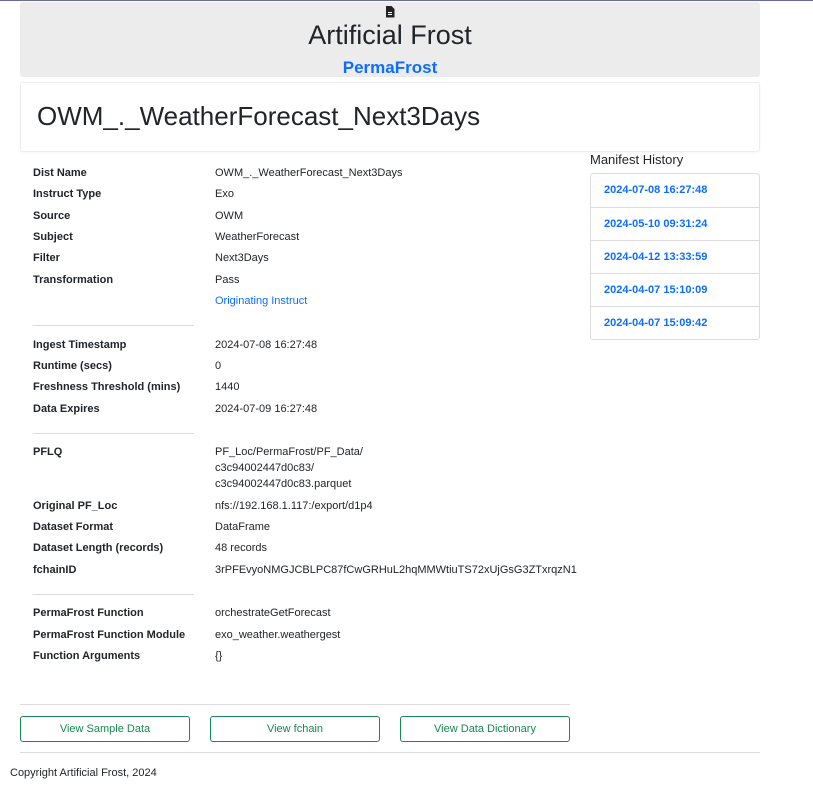  What do you see at coordinates (73, 280) in the screenshot?
I see `detail-label: Transformation` at bounding box center [73, 280].